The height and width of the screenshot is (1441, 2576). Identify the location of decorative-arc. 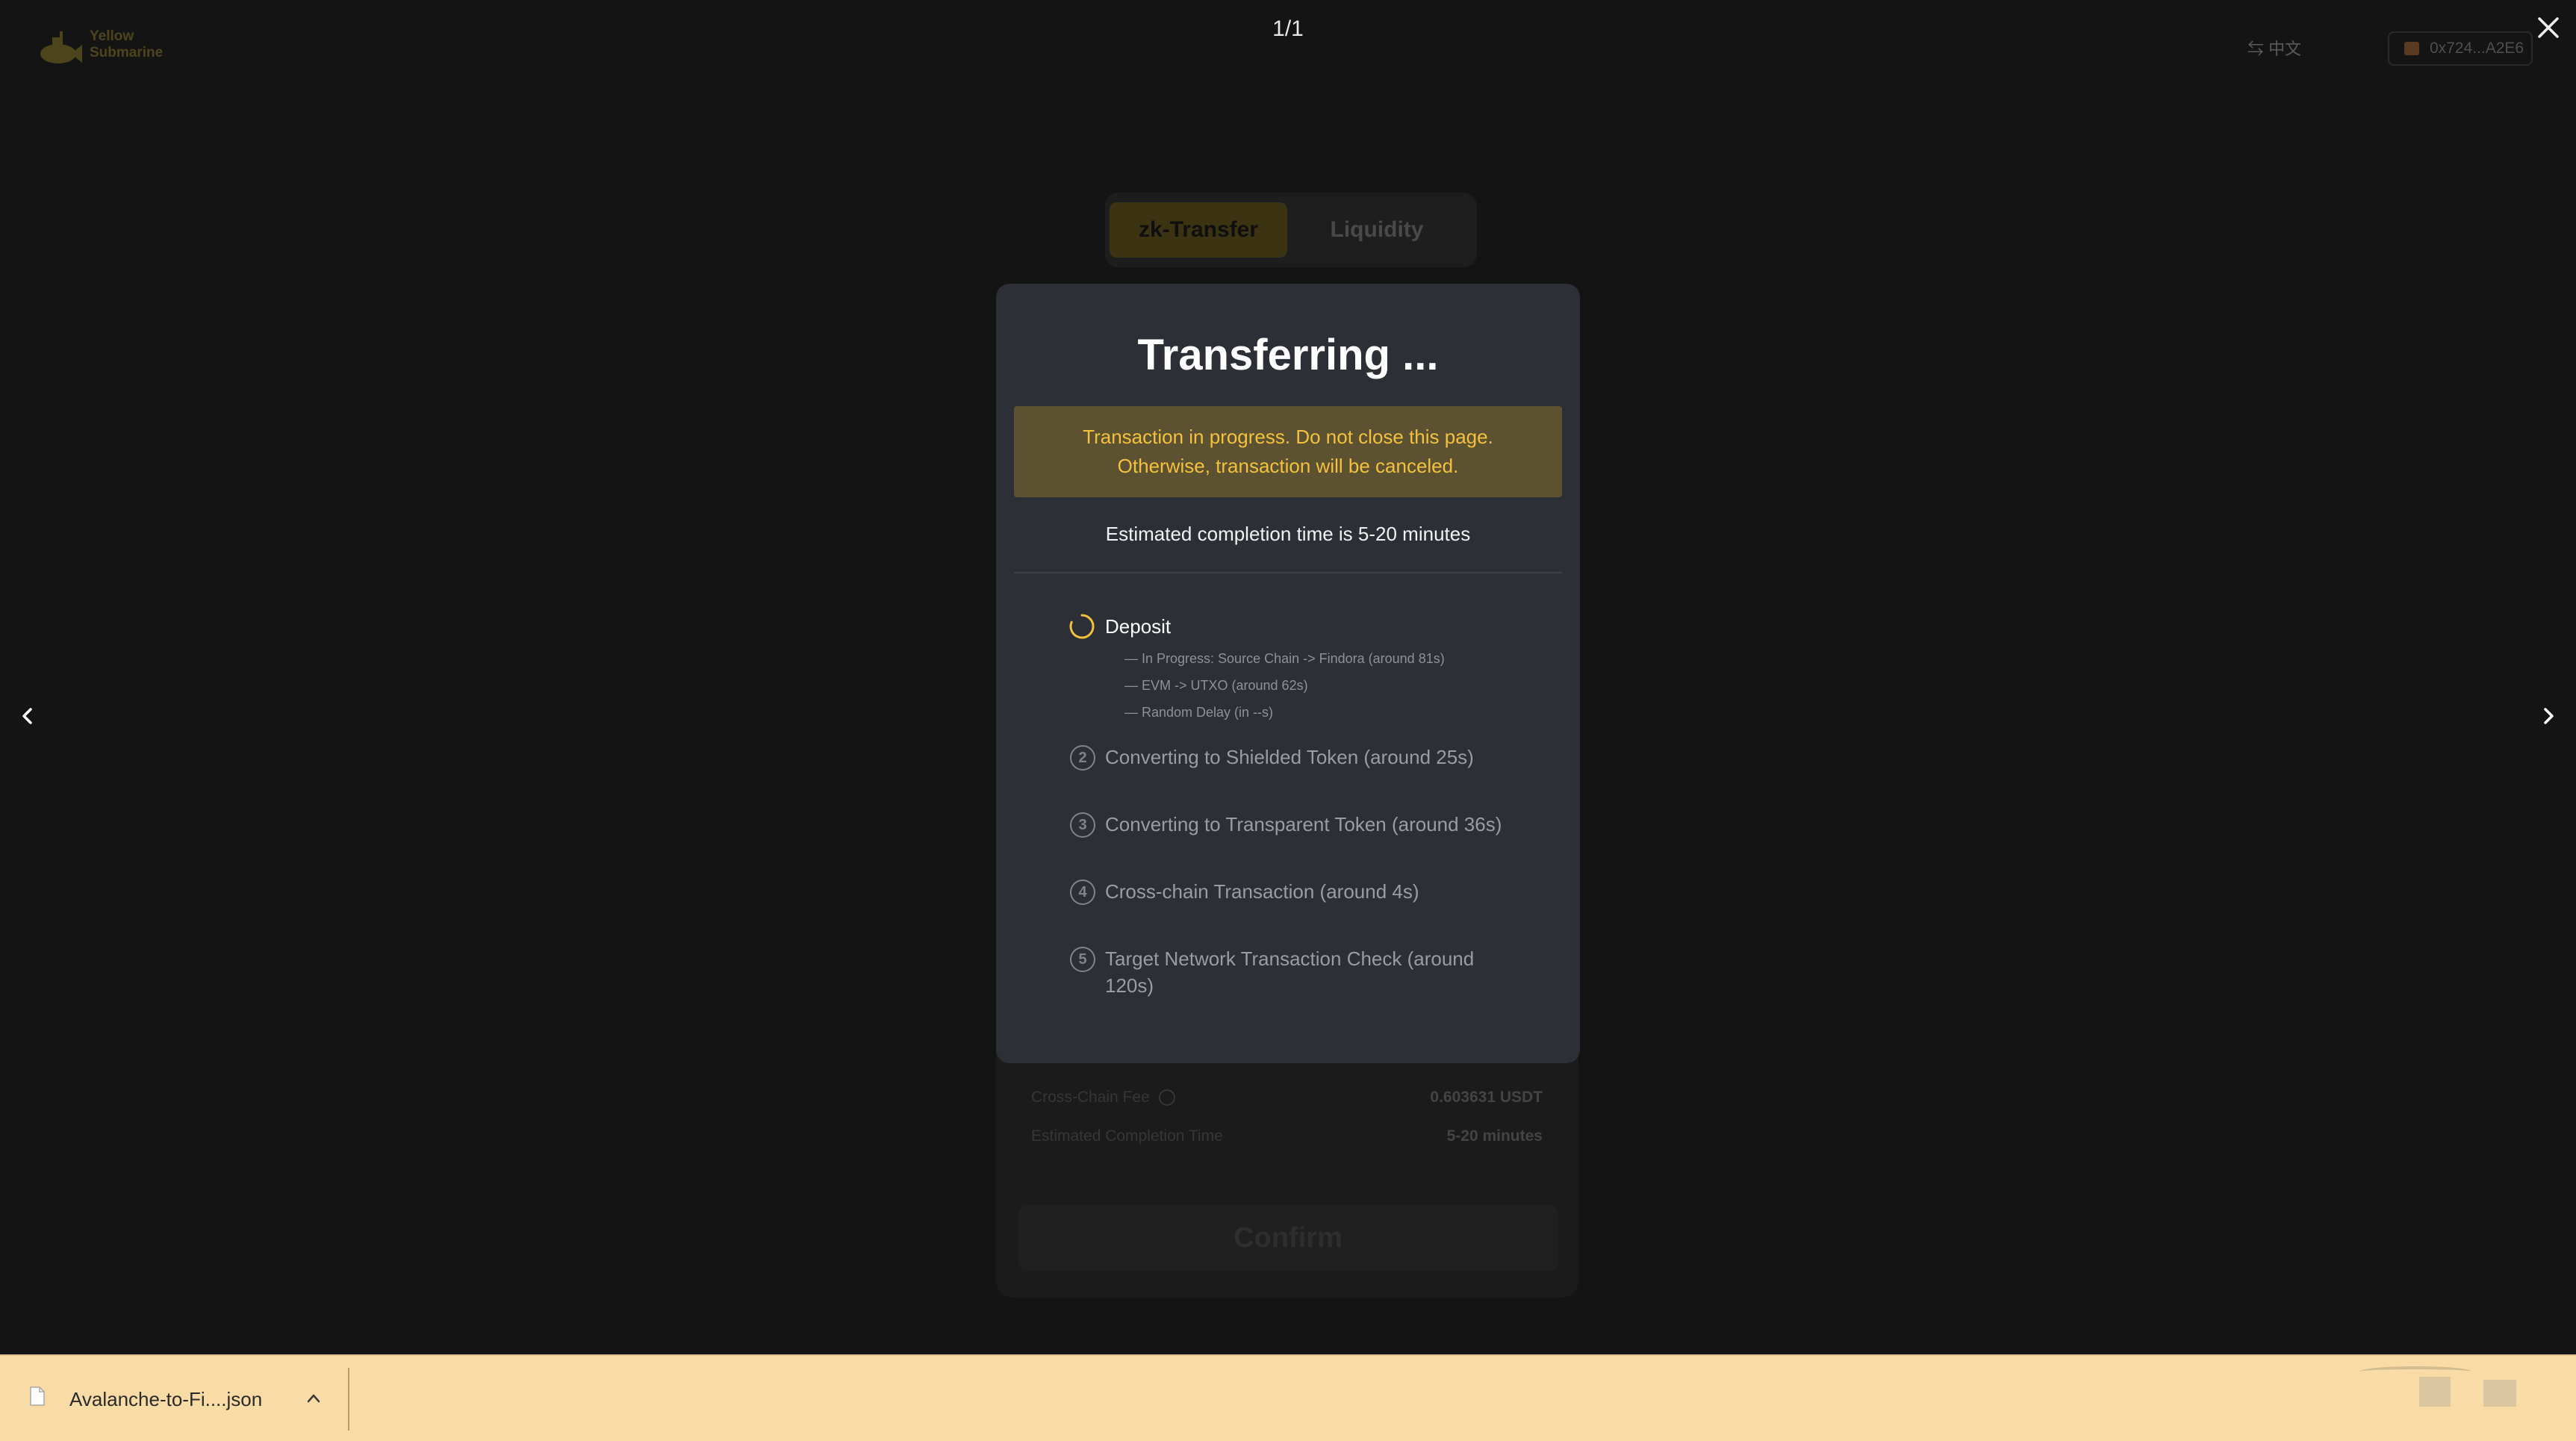
(2415, 1371).